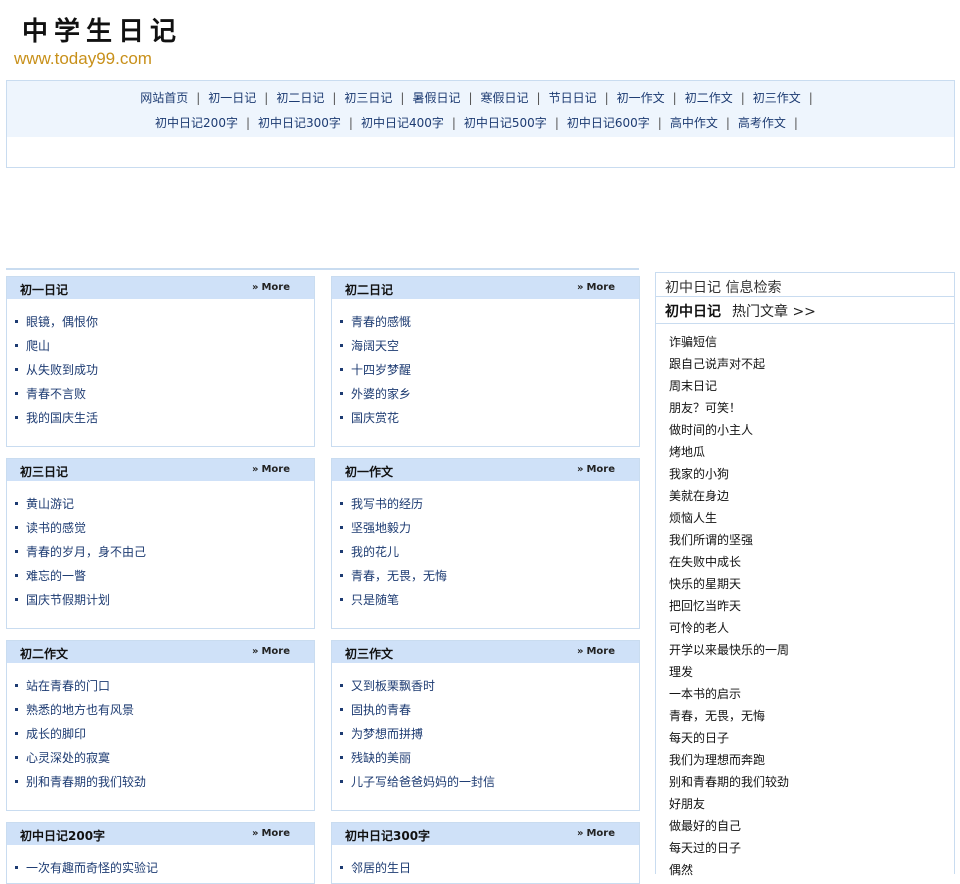 The image size is (960, 884). Describe the element at coordinates (687, 452) in the screenshot. I see `hot-article-link: 烤地瓜` at that location.